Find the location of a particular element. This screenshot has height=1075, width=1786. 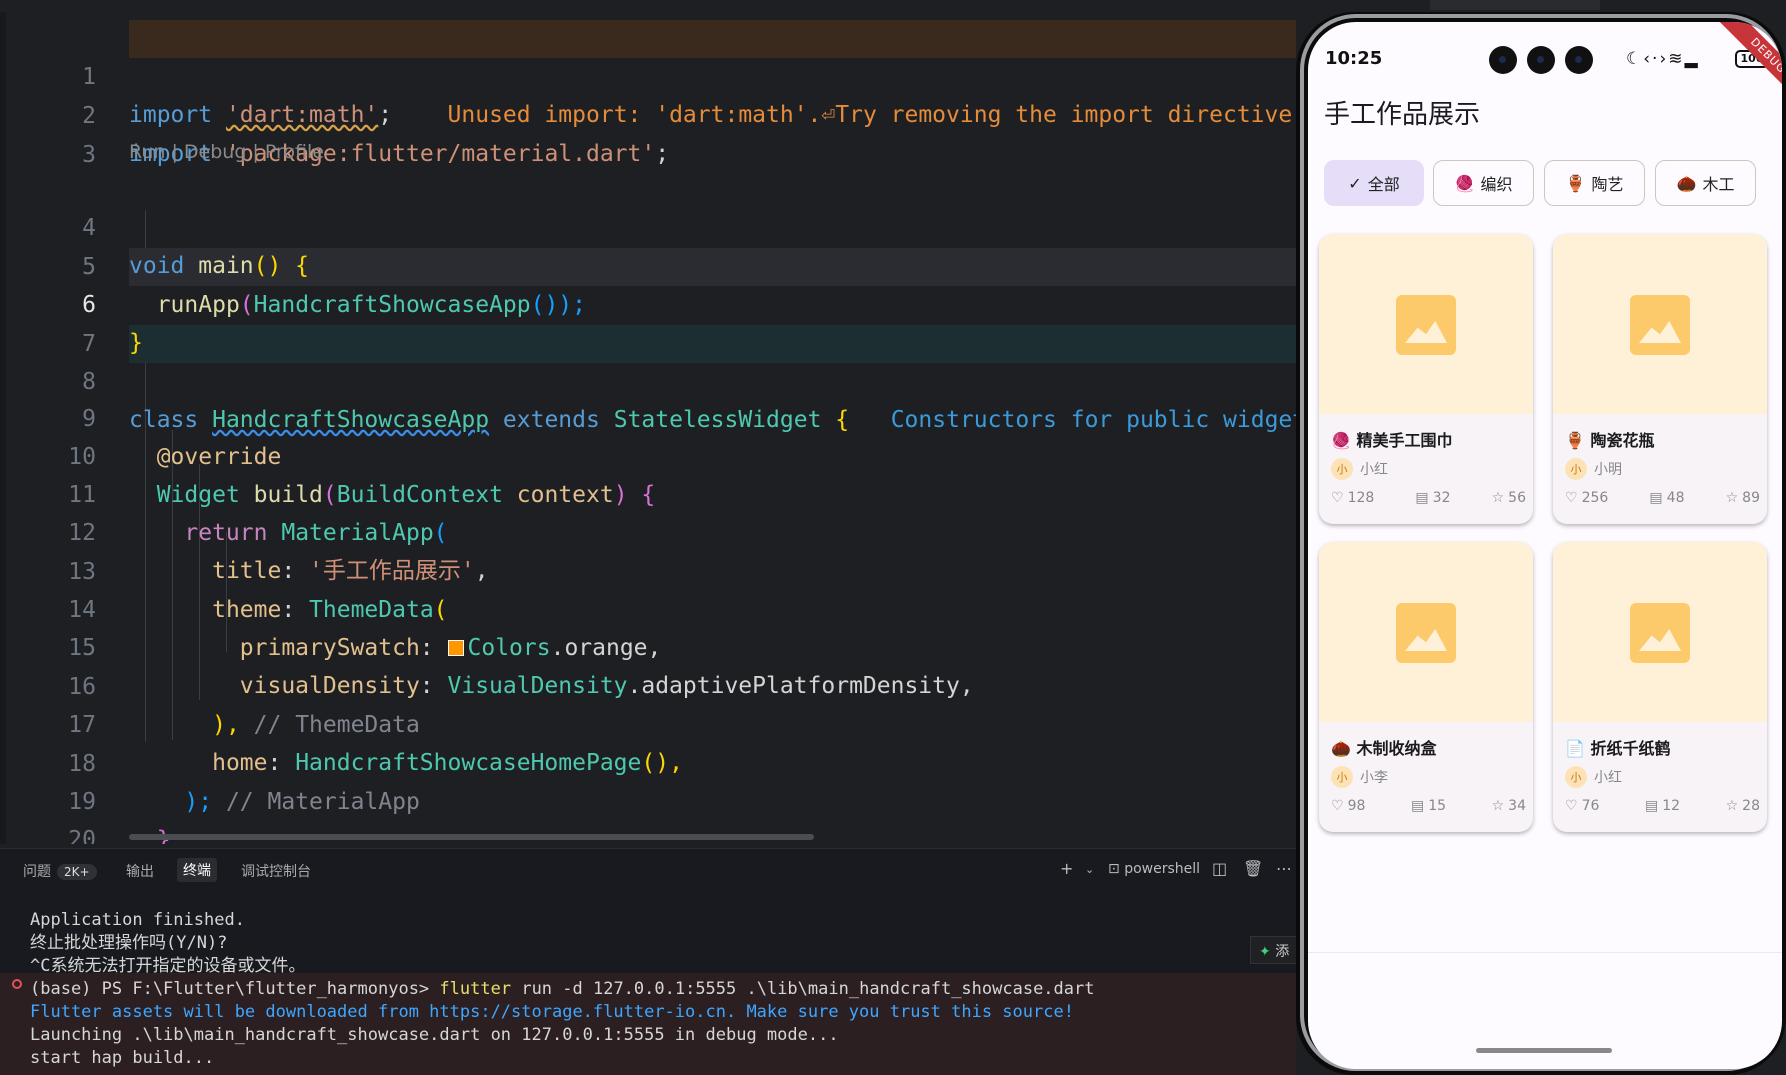

card-author: 小小李 is located at coordinates (1359, 777).